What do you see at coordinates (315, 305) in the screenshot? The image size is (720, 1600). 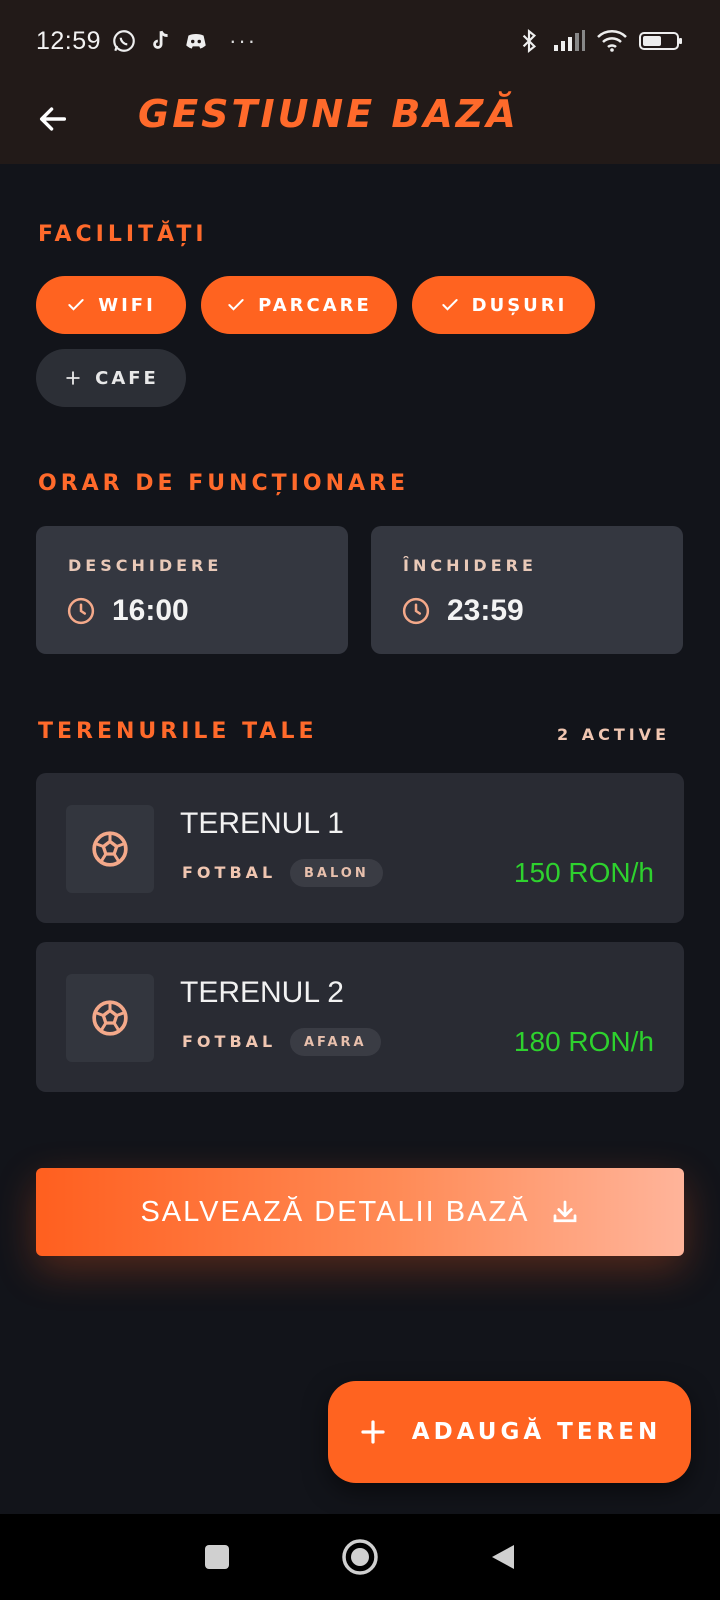 I see `chip-label: PARCARE` at bounding box center [315, 305].